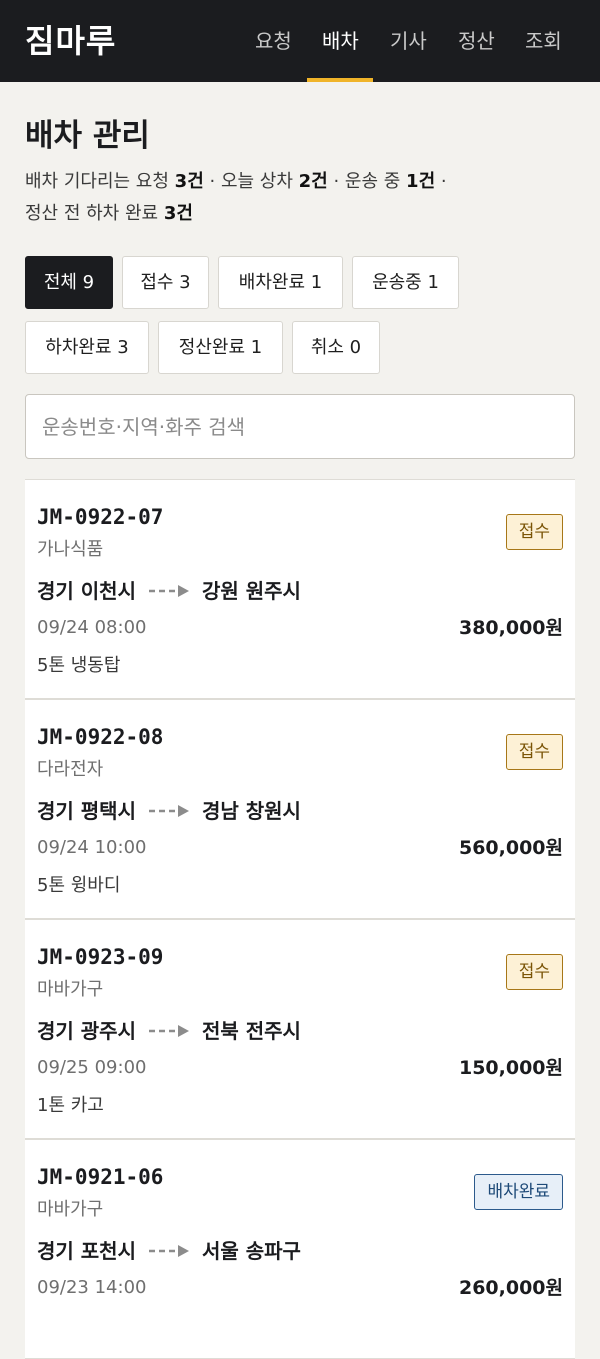 The height and width of the screenshot is (1359, 600). I want to click on pickup-datetime: 09/24 08:00, so click(92, 627).